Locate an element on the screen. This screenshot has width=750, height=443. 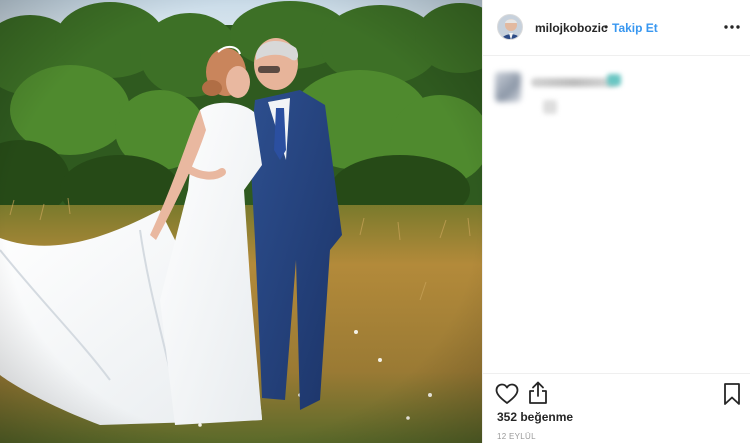
post-date: 12 EYLÜL is located at coordinates (516, 436).